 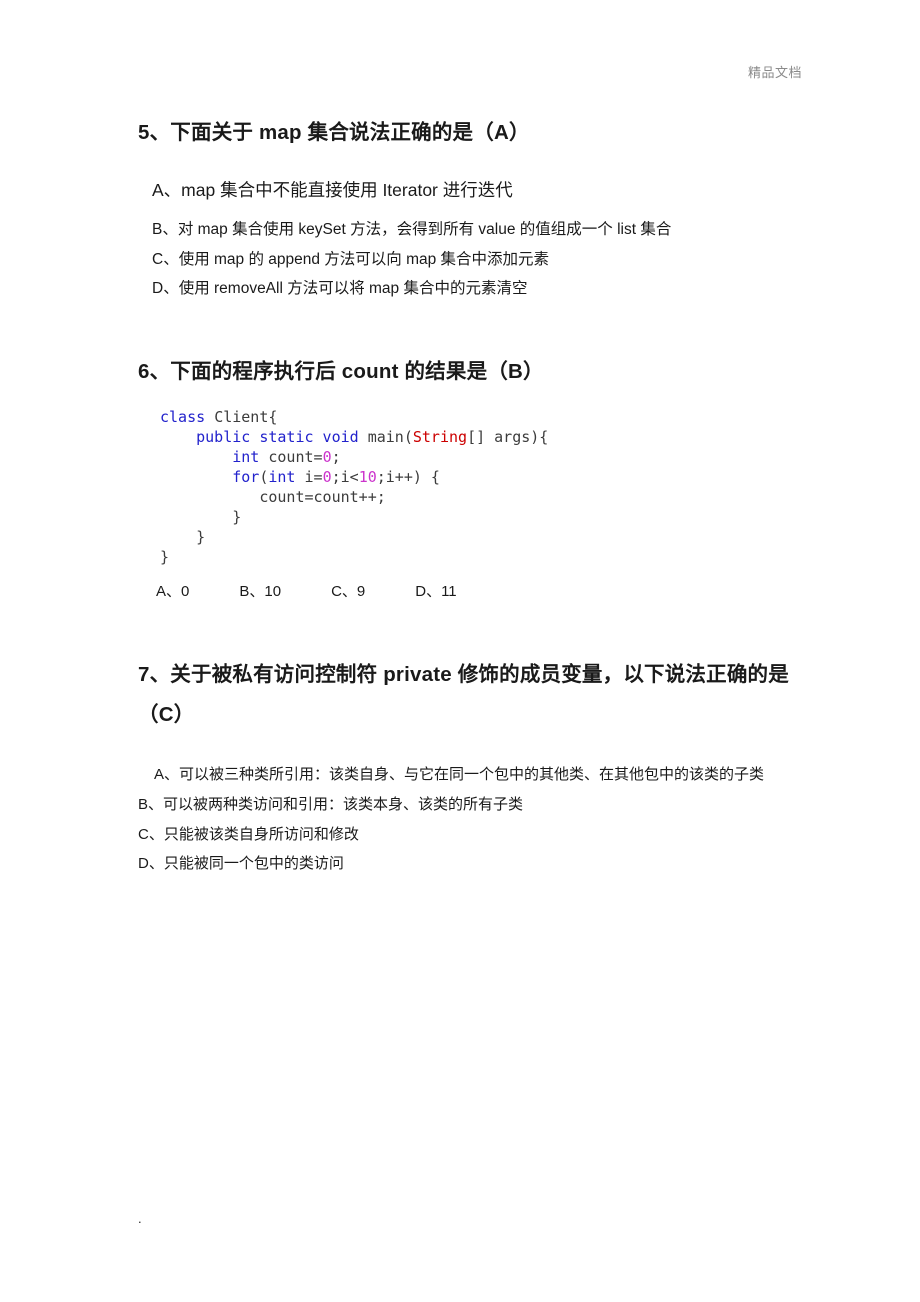 I want to click on code-token: public static void, so click(x=282, y=437).